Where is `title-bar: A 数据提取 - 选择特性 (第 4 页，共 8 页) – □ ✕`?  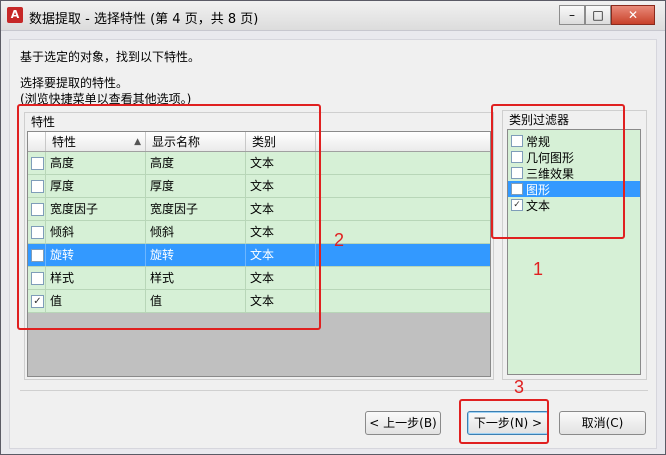 title-bar: A 数据提取 - 选择特性 (第 4 页，共 8 页) – □ ✕ is located at coordinates (333, 16).